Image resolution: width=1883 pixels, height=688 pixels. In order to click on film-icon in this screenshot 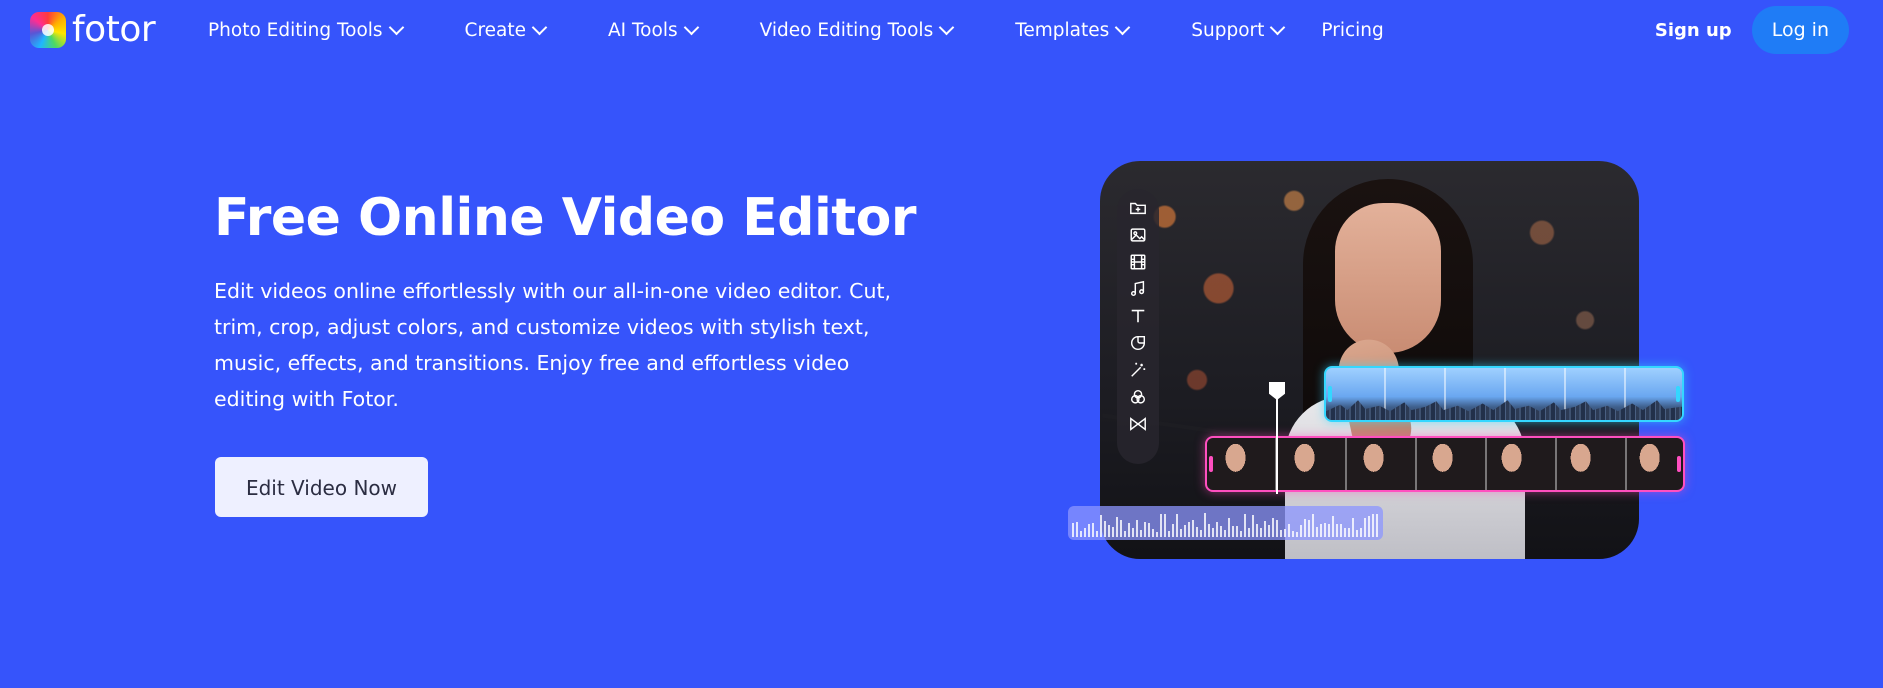, I will do `click(1138, 262)`.